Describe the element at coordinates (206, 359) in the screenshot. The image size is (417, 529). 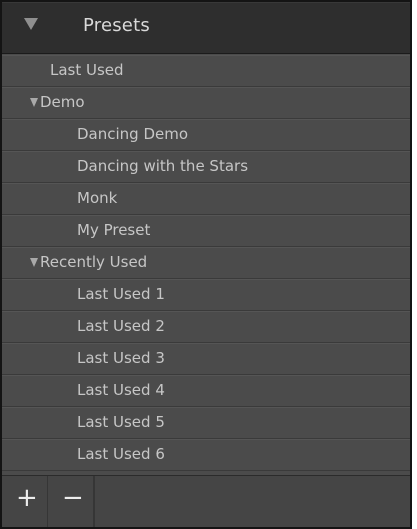
I see `preset-item-last-used-3: Last Used 3` at that location.